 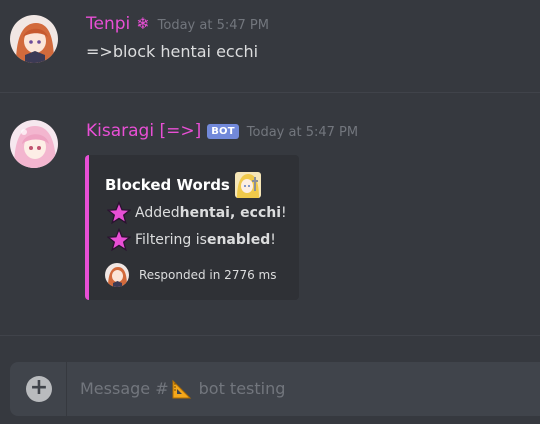 What do you see at coordinates (143, 131) in the screenshot?
I see `bot-username: Kisaragi [=>]` at bounding box center [143, 131].